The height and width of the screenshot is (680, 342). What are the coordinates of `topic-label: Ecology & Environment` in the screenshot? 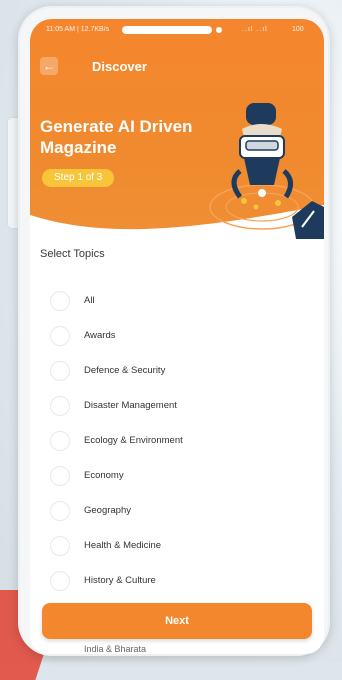 It's located at (133, 440).